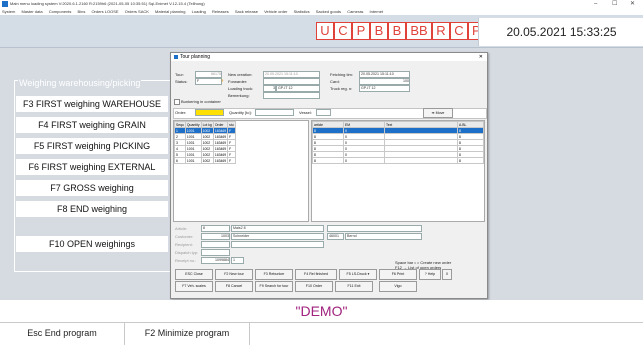  What do you see at coordinates (277, 228) in the screenshot?
I see `article-text-field: Mais2 8` at bounding box center [277, 228].